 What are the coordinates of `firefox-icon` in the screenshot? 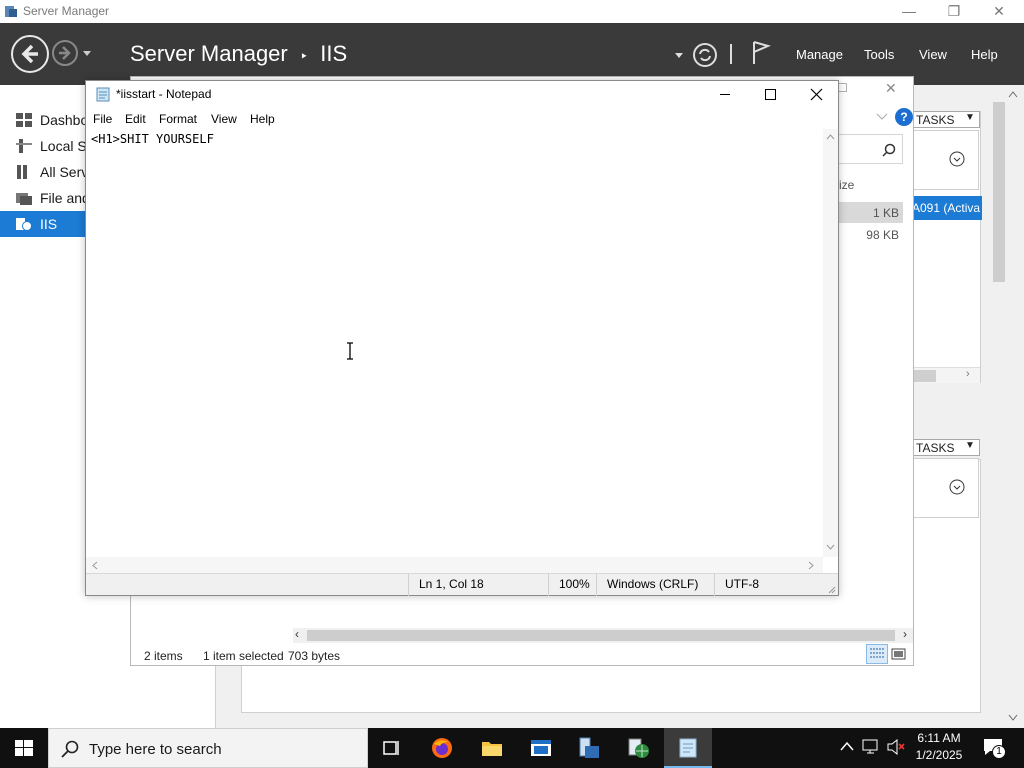 It's located at (442, 748).